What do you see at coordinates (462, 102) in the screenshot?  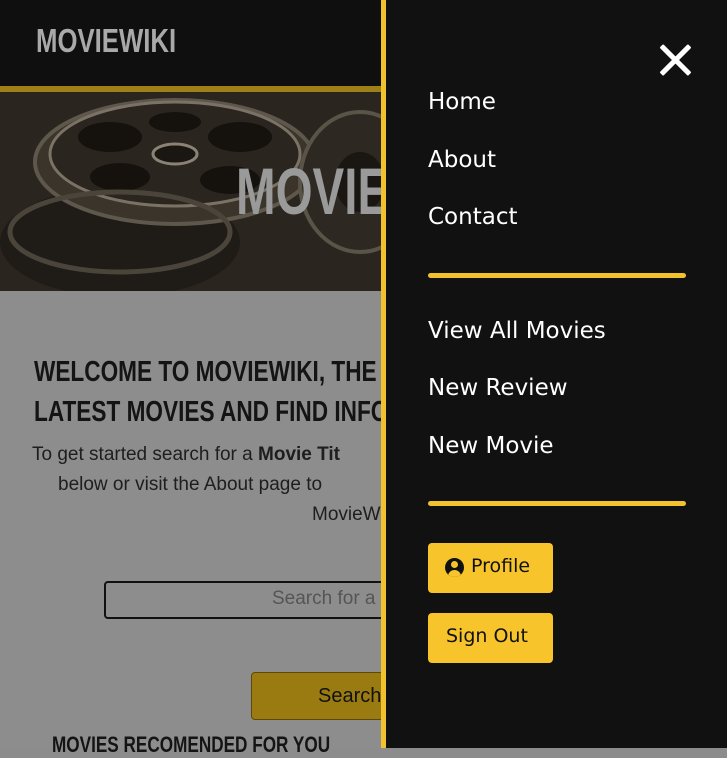 I see `menu-link-home: Home` at bounding box center [462, 102].